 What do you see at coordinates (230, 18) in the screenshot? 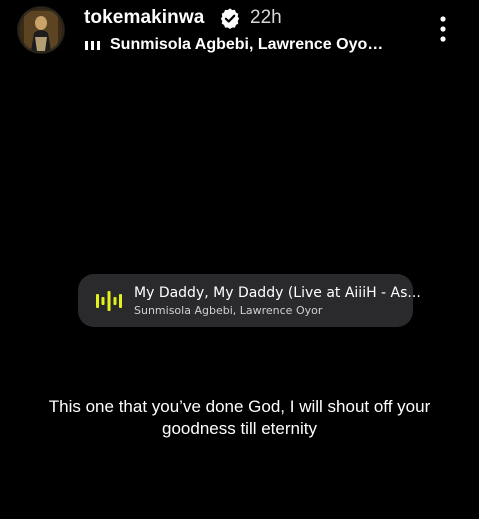
I see `verified-badge-icon` at bounding box center [230, 18].